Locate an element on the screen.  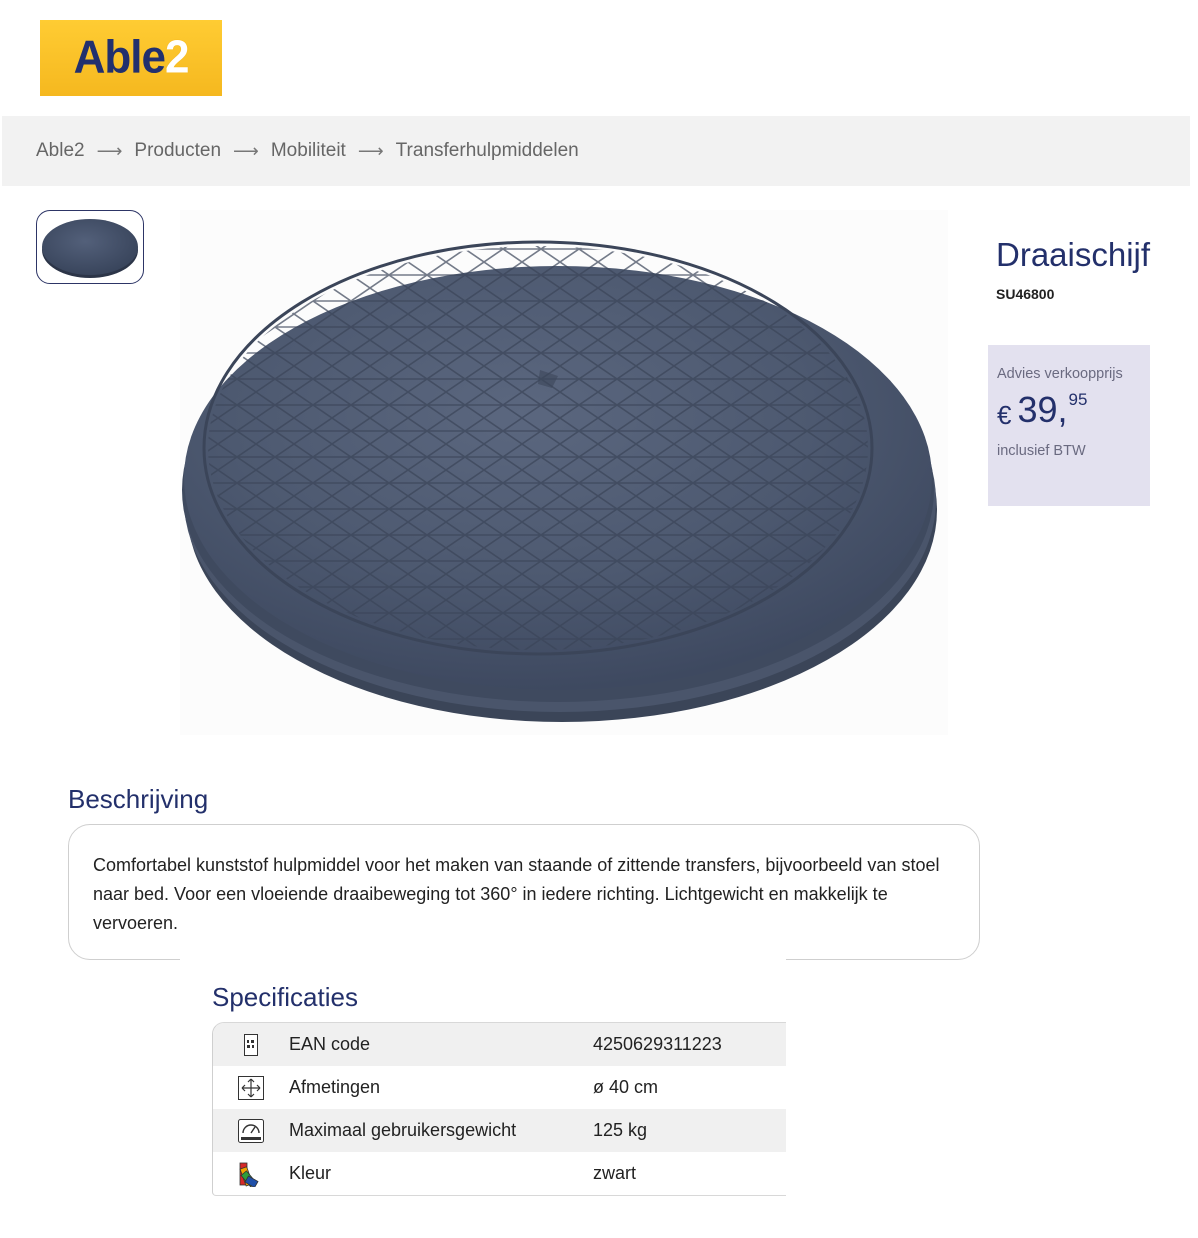
product-thumbnail is located at coordinates (90, 247).